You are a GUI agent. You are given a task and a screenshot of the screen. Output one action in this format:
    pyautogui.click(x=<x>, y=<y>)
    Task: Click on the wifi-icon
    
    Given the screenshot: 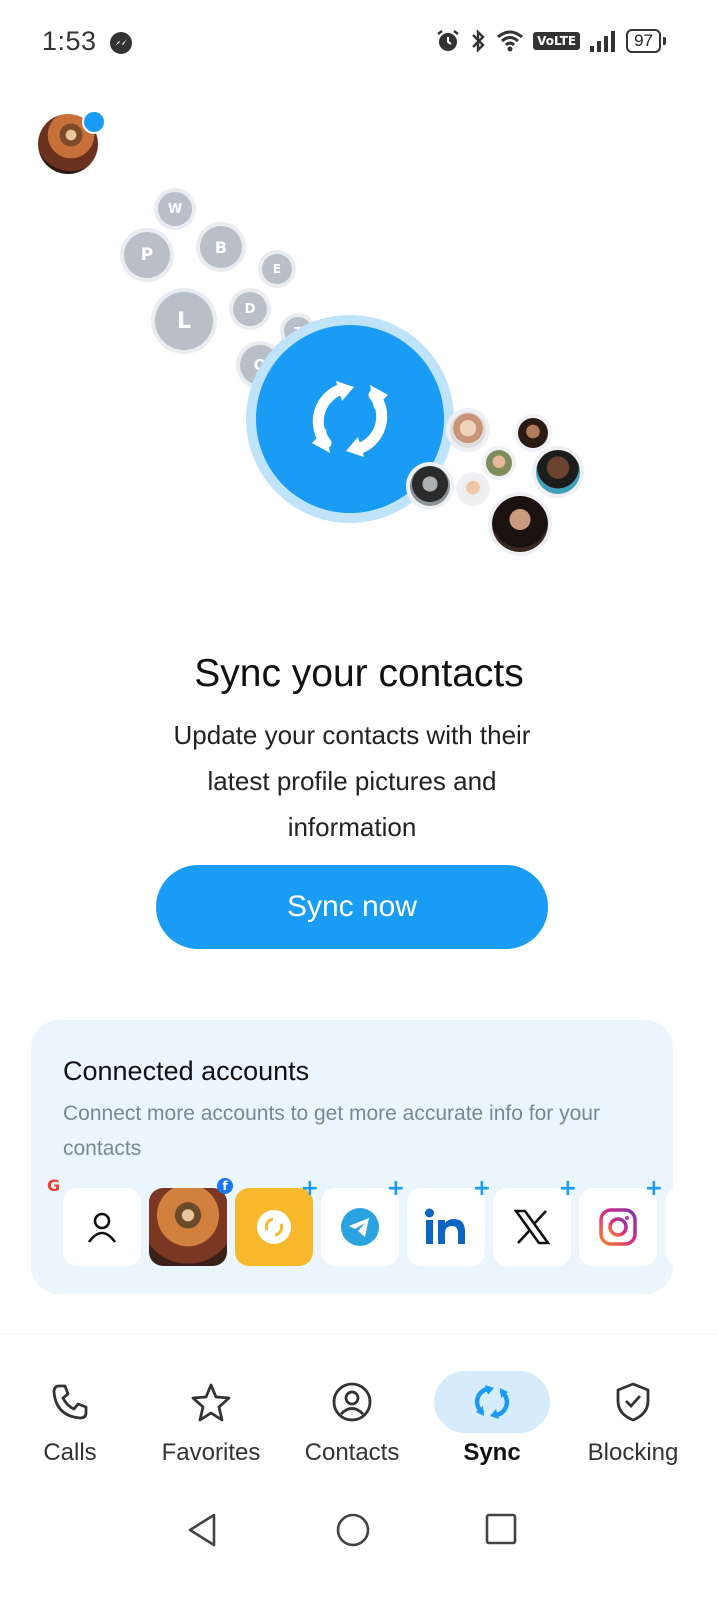 What is the action you would take?
    pyautogui.click(x=510, y=41)
    